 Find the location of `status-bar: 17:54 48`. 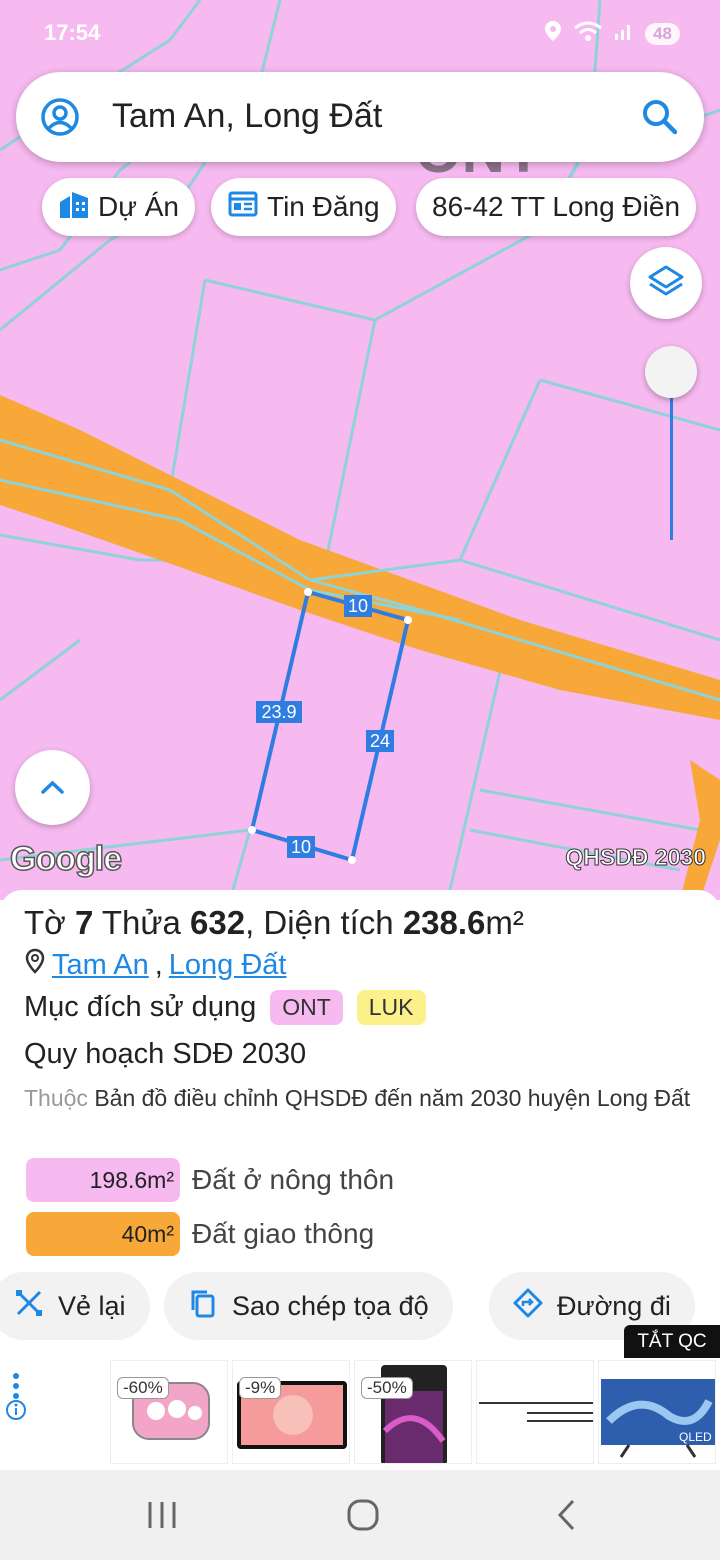

status-bar: 17:54 48 is located at coordinates (360, 35).